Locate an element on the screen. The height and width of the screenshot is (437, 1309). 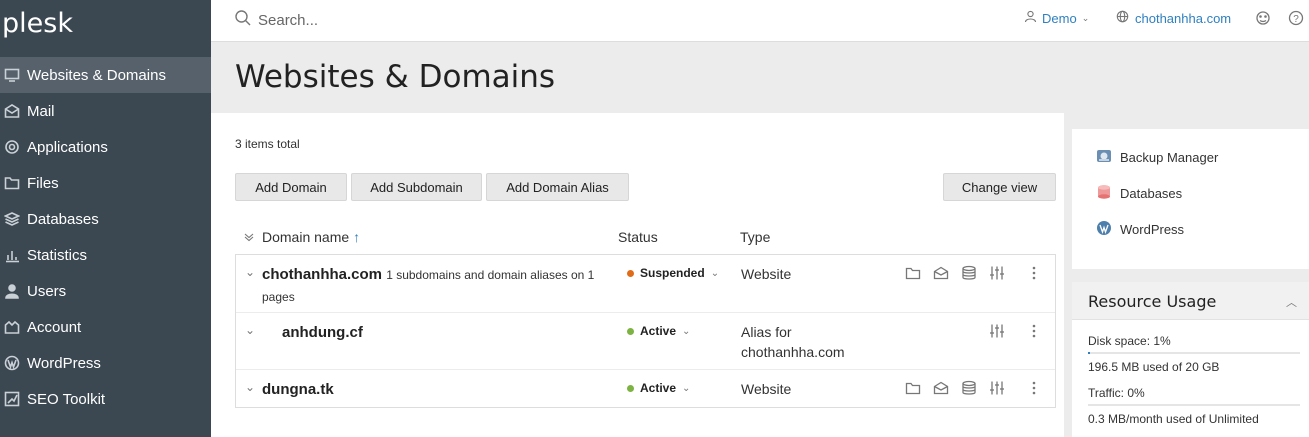
link-label: Backup Manager is located at coordinates (1169, 157).